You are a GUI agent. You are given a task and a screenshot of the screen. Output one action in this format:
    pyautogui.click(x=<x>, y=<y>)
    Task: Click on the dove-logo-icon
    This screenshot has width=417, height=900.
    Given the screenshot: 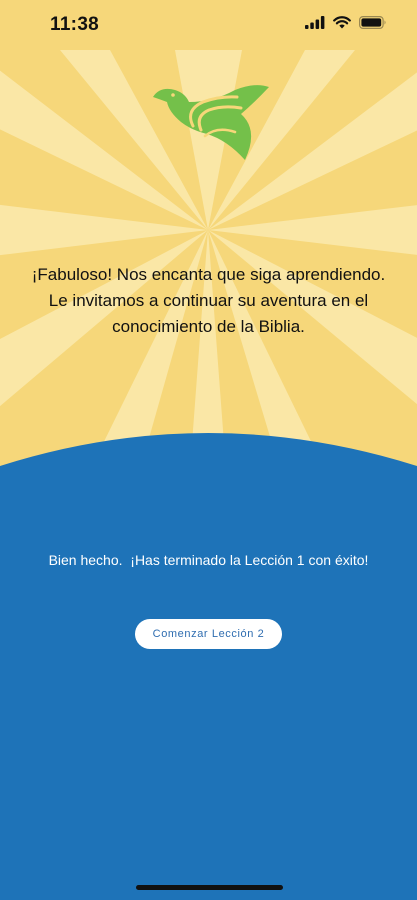 What is the action you would take?
    pyautogui.click(x=211, y=122)
    